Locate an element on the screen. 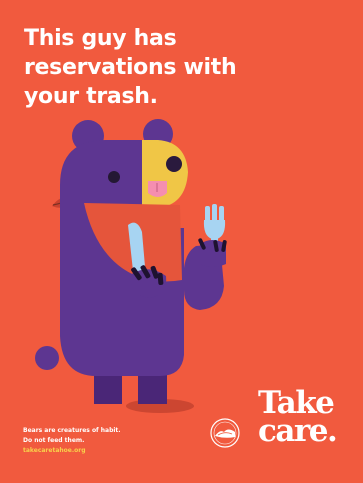 The height and width of the screenshot is (483, 363). bear-muzzle is located at coordinates (165, 174).